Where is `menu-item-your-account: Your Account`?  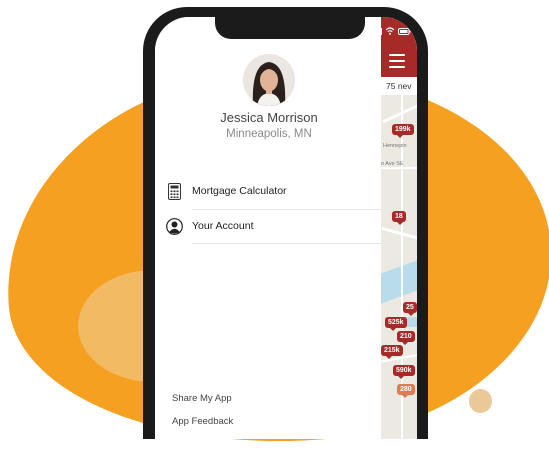
menu-item-your-account: Your Account is located at coordinates (270, 226).